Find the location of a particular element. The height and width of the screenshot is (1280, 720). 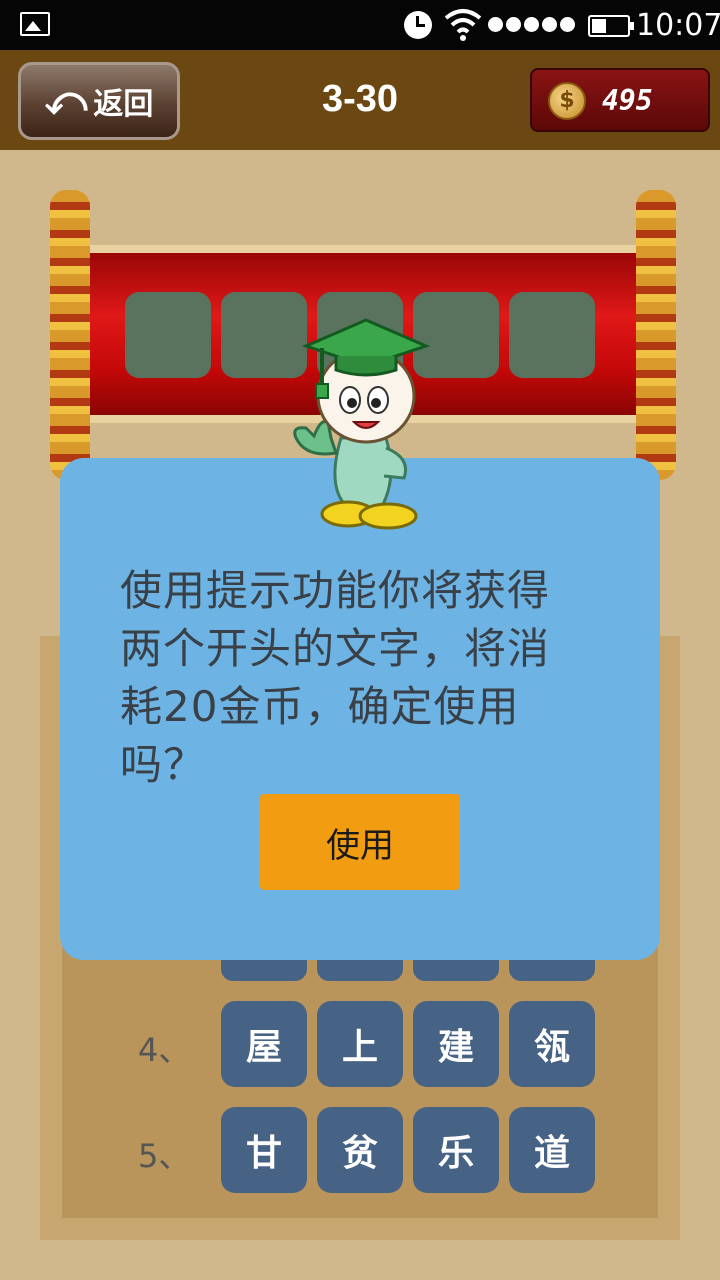

game-header: ⤺ 返回 3-30 $ 495 is located at coordinates (360, 100).